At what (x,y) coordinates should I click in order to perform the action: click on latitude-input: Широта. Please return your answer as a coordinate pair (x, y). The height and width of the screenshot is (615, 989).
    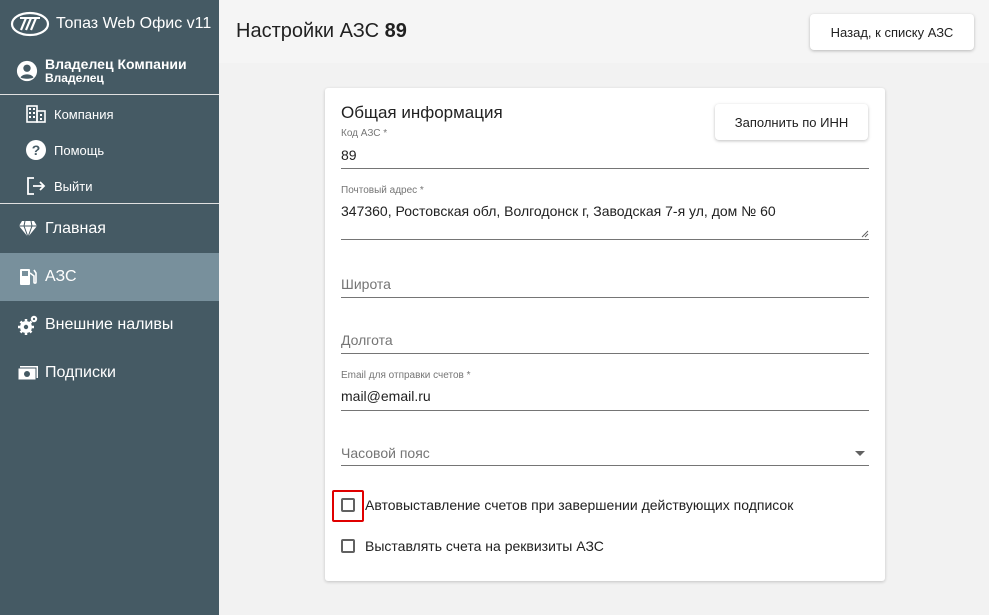
    Looking at the image, I should click on (366, 284).